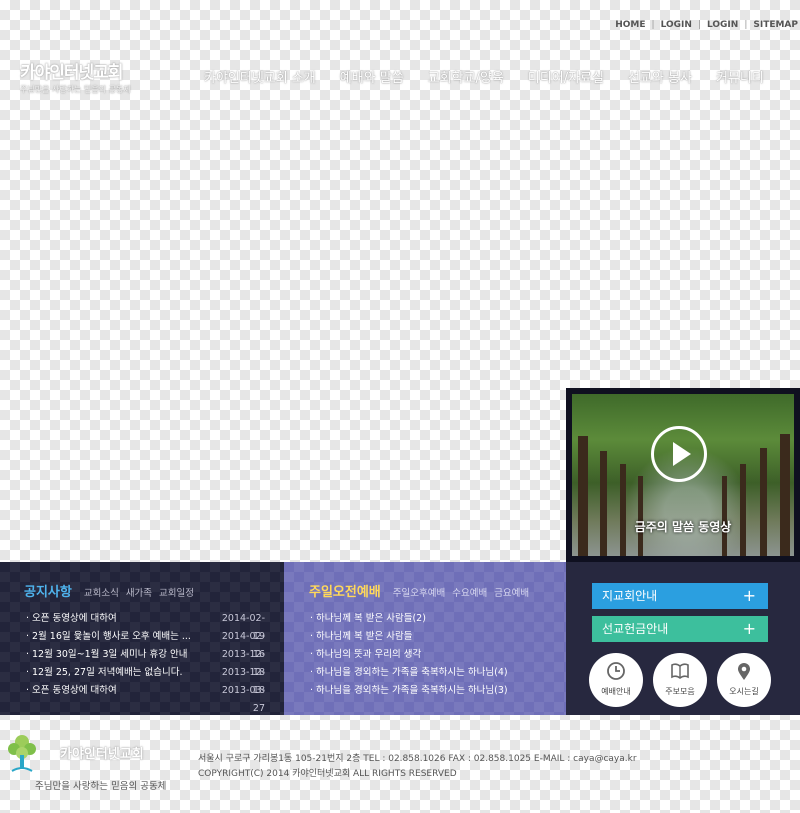  Describe the element at coordinates (22, 753) in the screenshot. I see `tree-logo-icon` at that location.